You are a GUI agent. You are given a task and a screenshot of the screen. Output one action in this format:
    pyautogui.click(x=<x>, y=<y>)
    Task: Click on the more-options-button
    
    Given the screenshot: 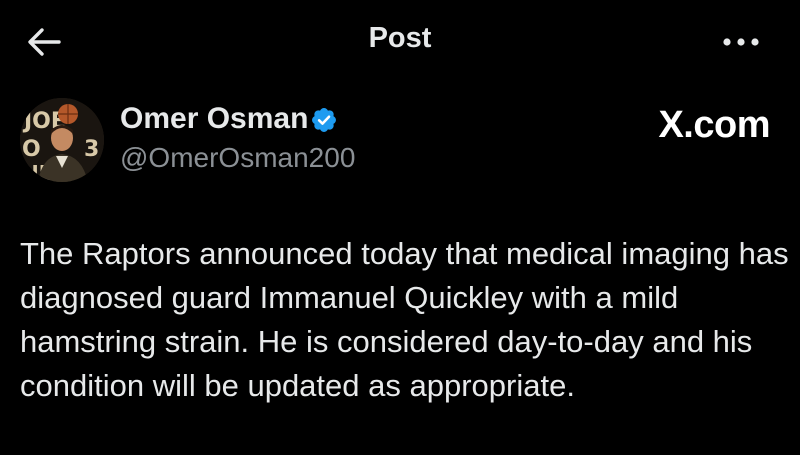 What is the action you would take?
    pyautogui.click(x=741, y=42)
    